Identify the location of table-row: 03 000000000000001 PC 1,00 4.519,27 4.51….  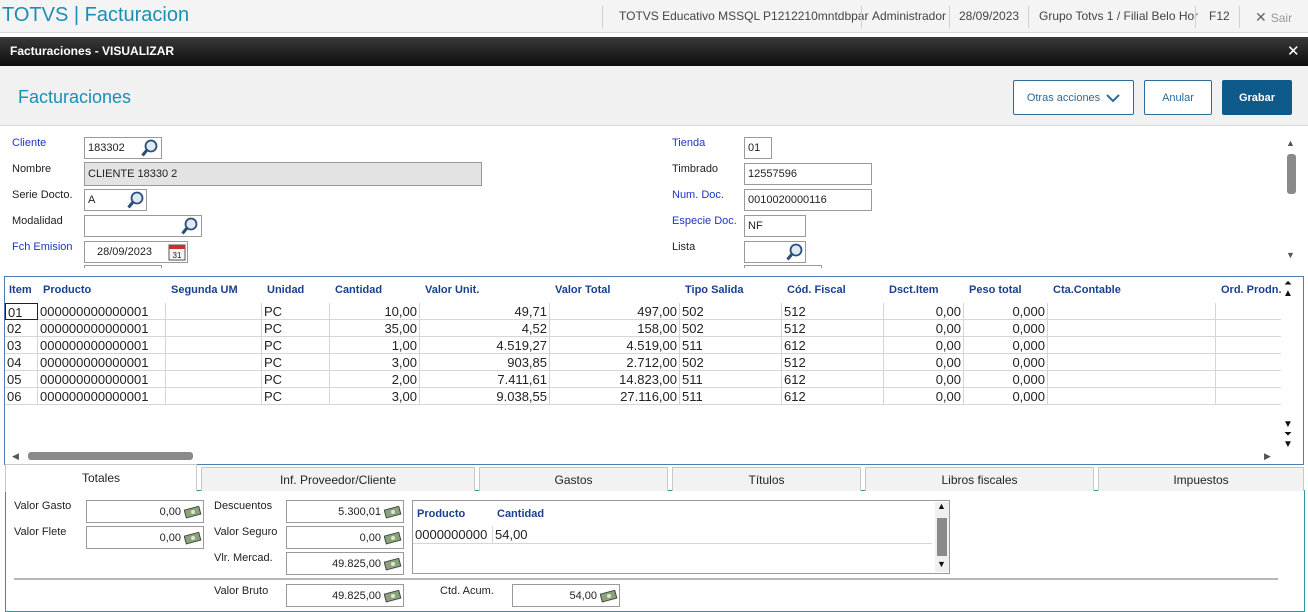
(643, 345).